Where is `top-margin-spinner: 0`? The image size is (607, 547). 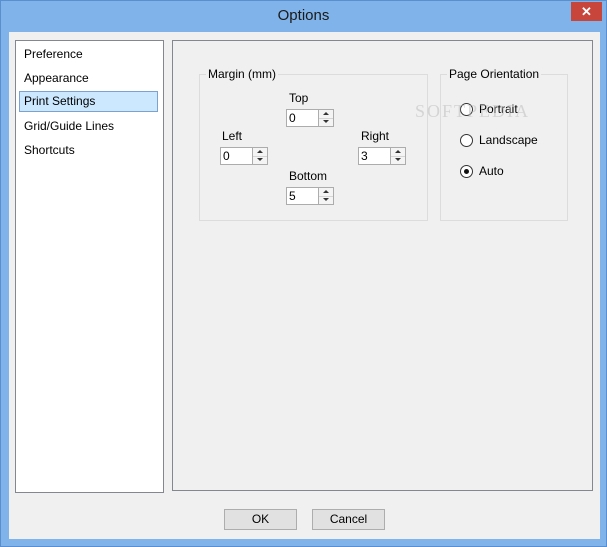 top-margin-spinner: 0 is located at coordinates (310, 118).